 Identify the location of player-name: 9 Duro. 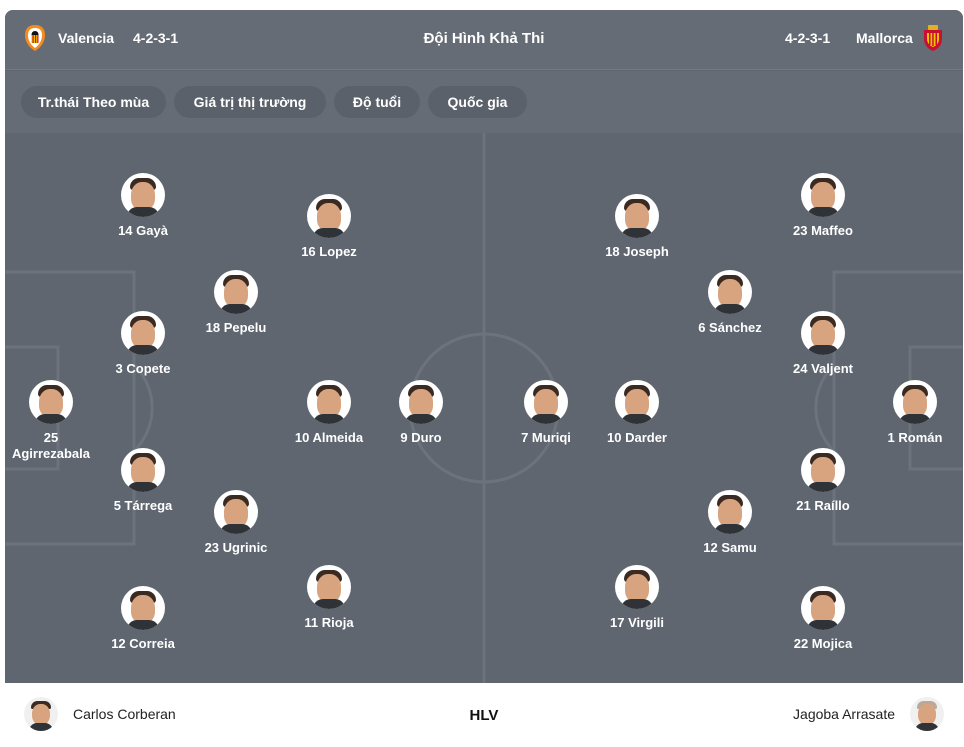
(421, 437).